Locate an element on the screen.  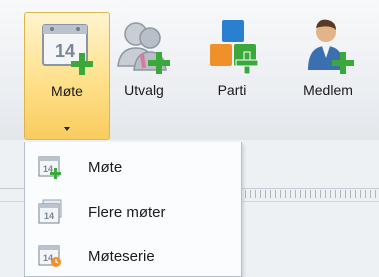
menu-item-mote: 14 Møte is located at coordinates (133, 167).